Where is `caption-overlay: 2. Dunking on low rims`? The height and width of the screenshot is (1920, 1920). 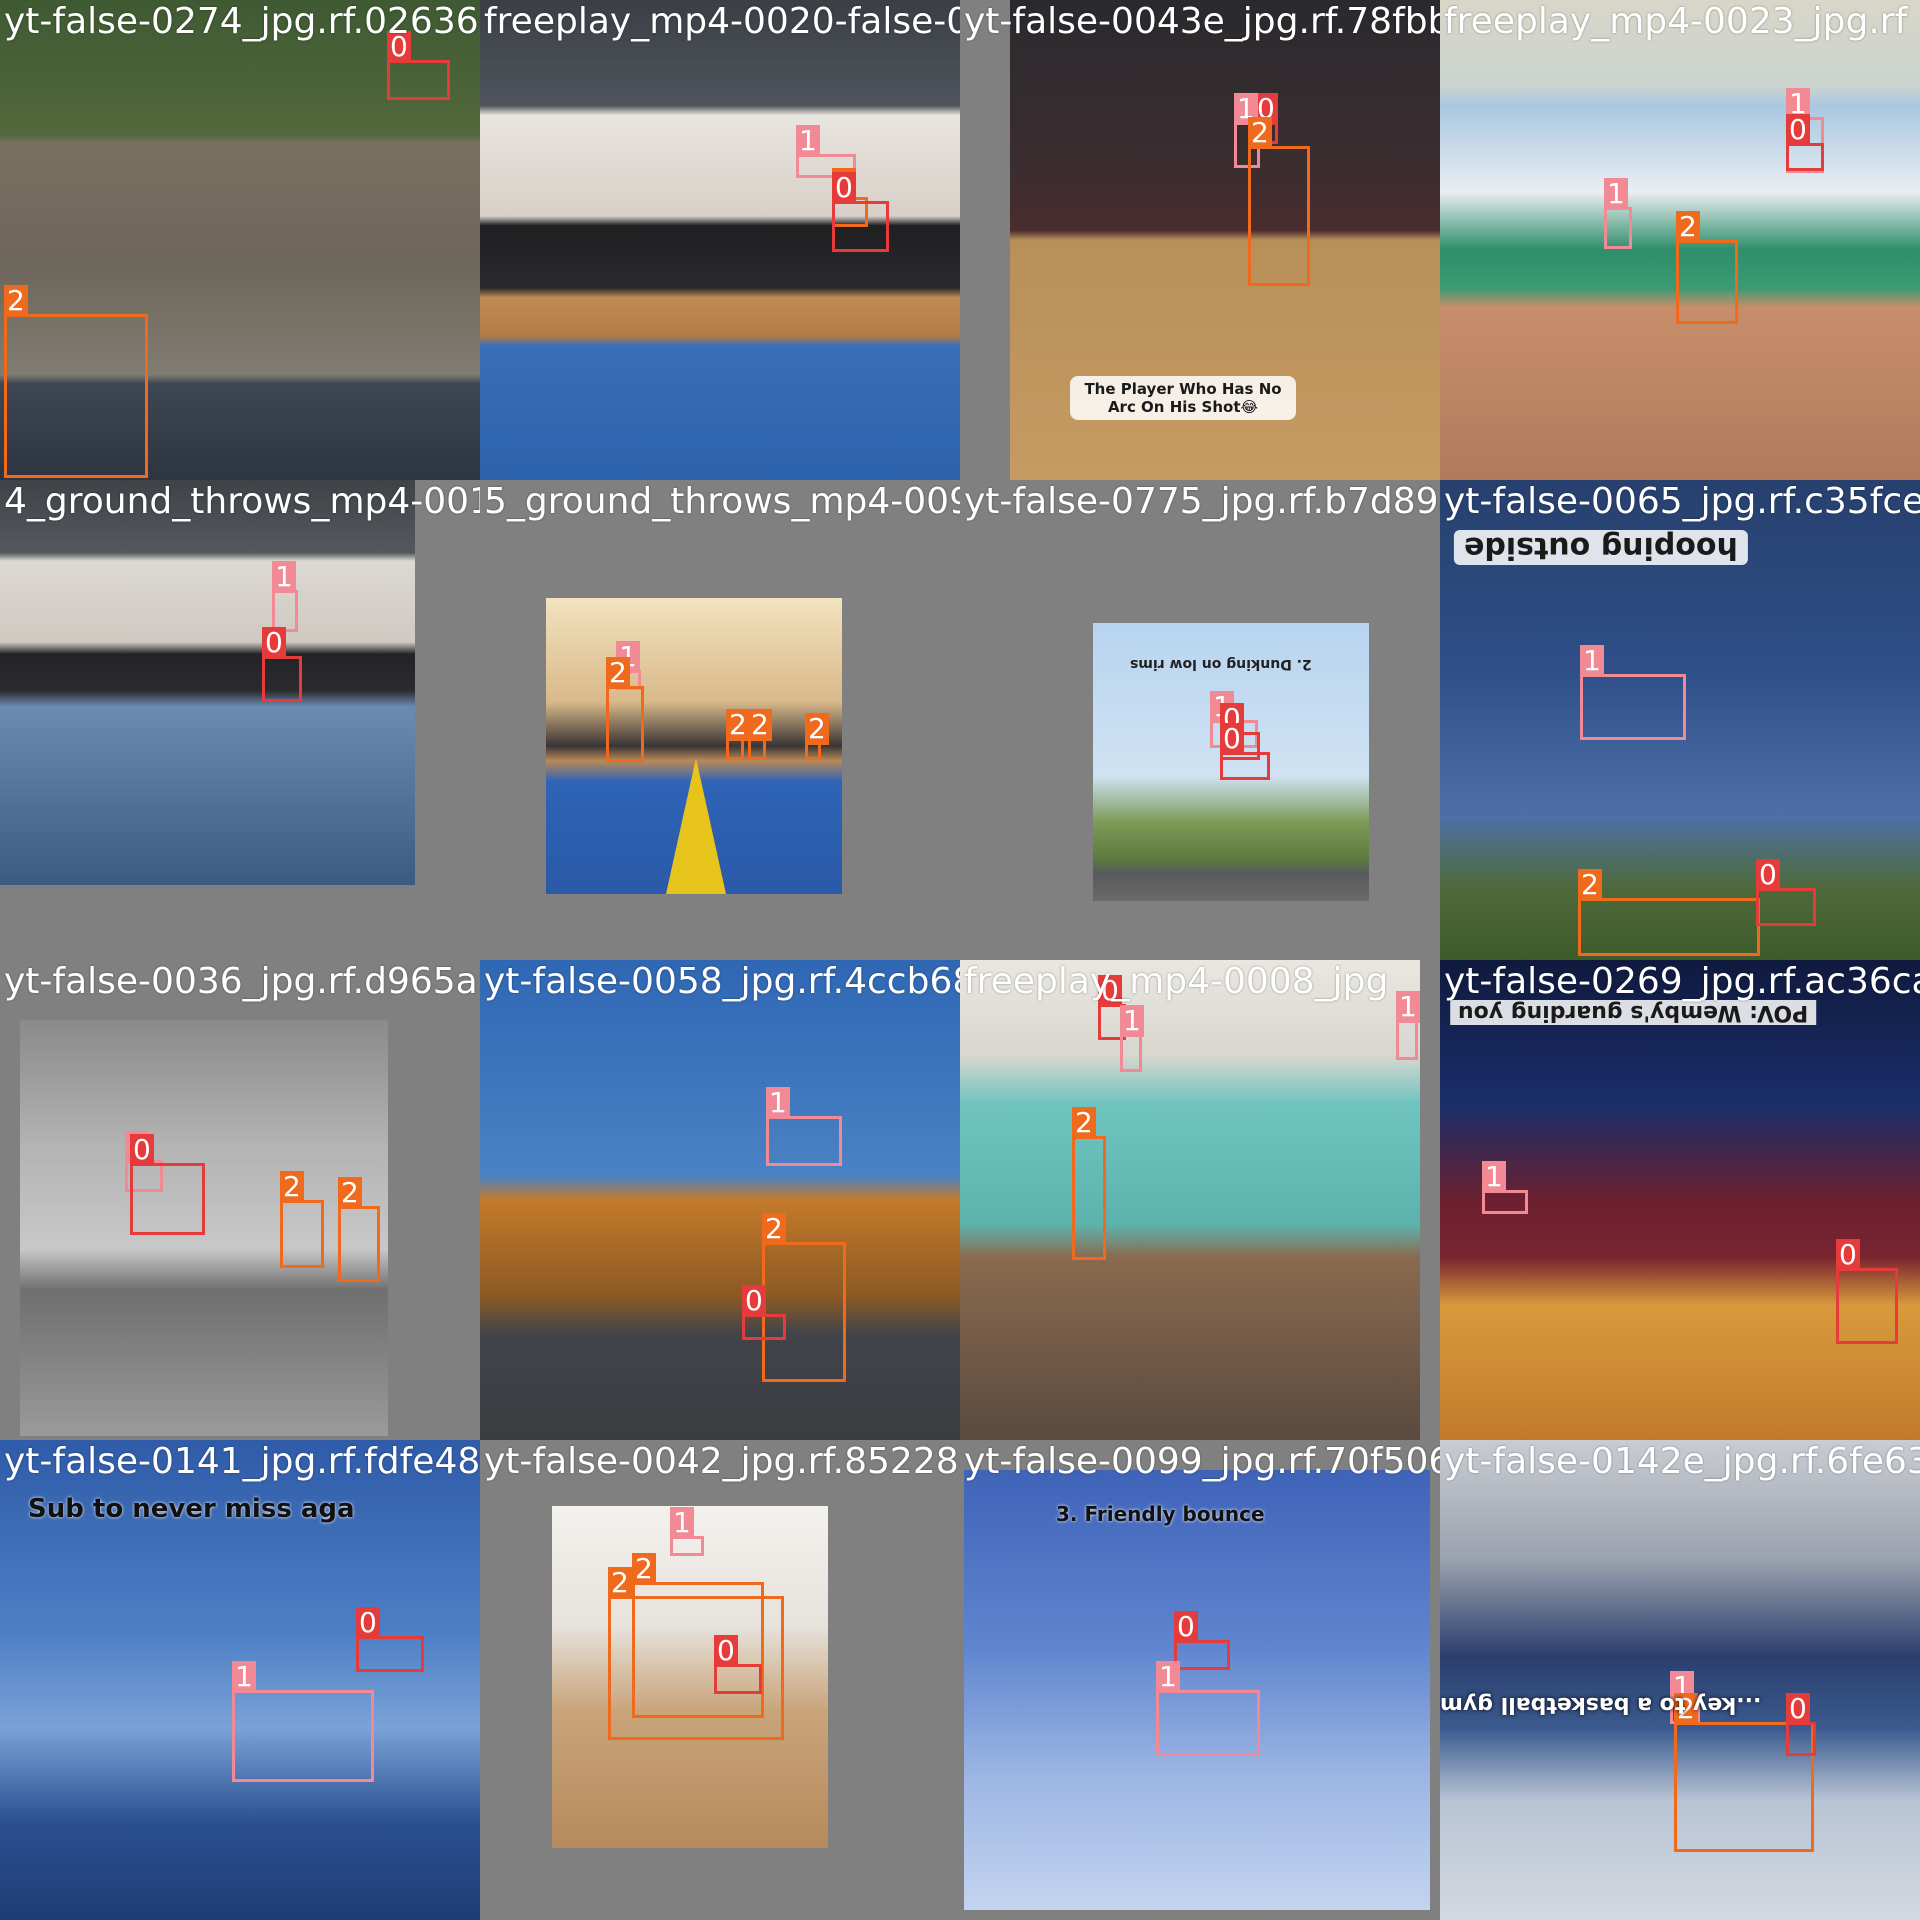 caption-overlay: 2. Dunking on low rims is located at coordinates (1221, 664).